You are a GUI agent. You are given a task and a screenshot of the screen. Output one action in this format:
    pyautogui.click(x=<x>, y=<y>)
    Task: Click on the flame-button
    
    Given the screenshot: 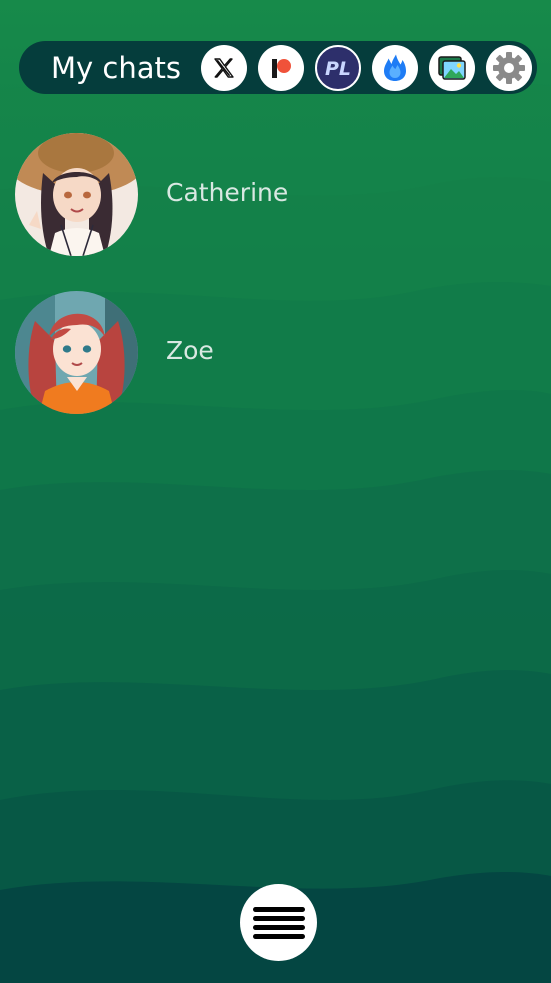 What is the action you would take?
    pyautogui.click(x=395, y=68)
    